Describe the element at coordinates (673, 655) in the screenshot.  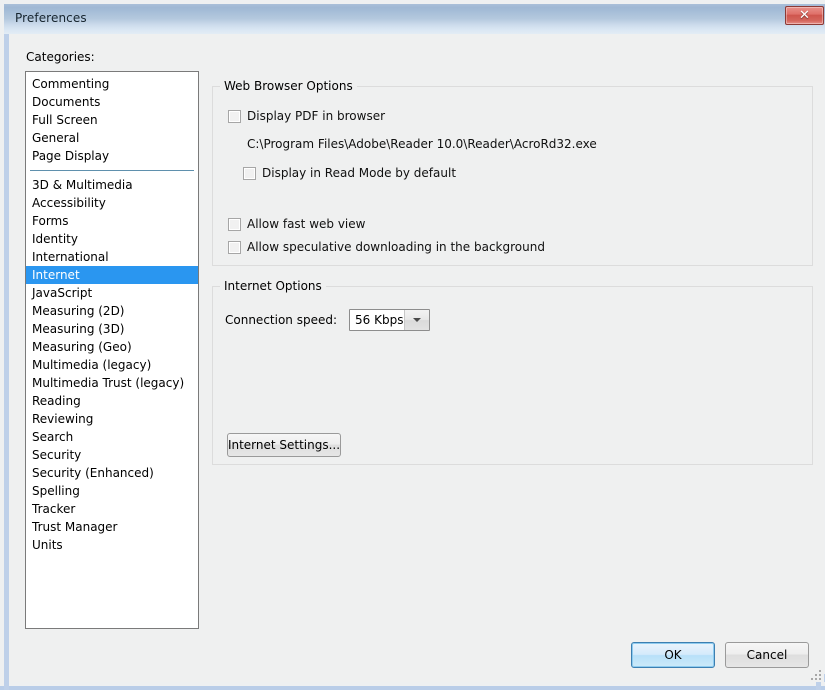
I see `ok-button: OK` at that location.